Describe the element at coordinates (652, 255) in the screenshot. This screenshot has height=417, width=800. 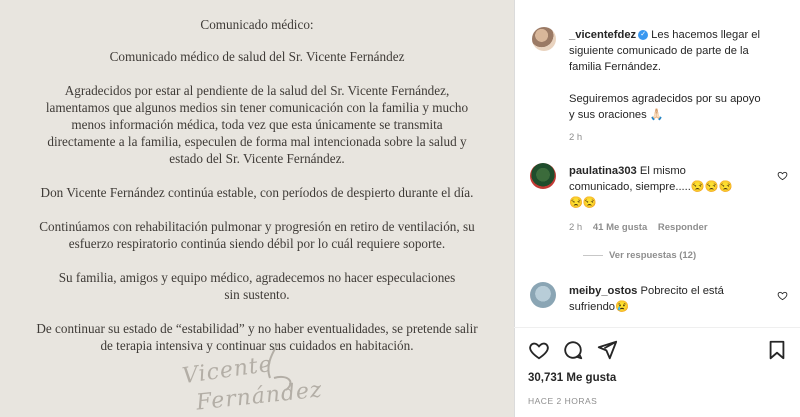
I see `view-replies-button: Ver respuestas (12)` at that location.